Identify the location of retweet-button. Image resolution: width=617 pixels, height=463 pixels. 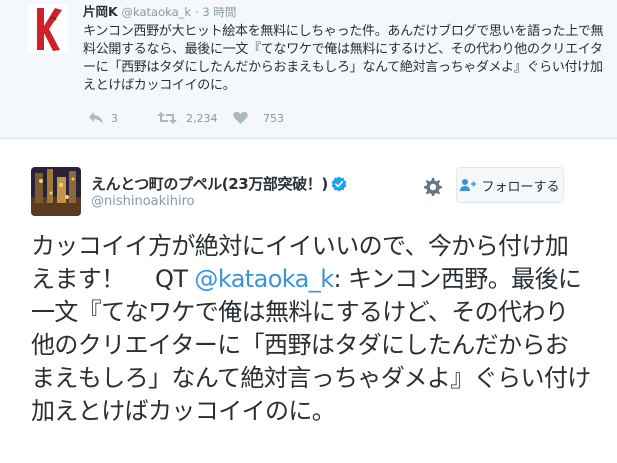
(171, 118).